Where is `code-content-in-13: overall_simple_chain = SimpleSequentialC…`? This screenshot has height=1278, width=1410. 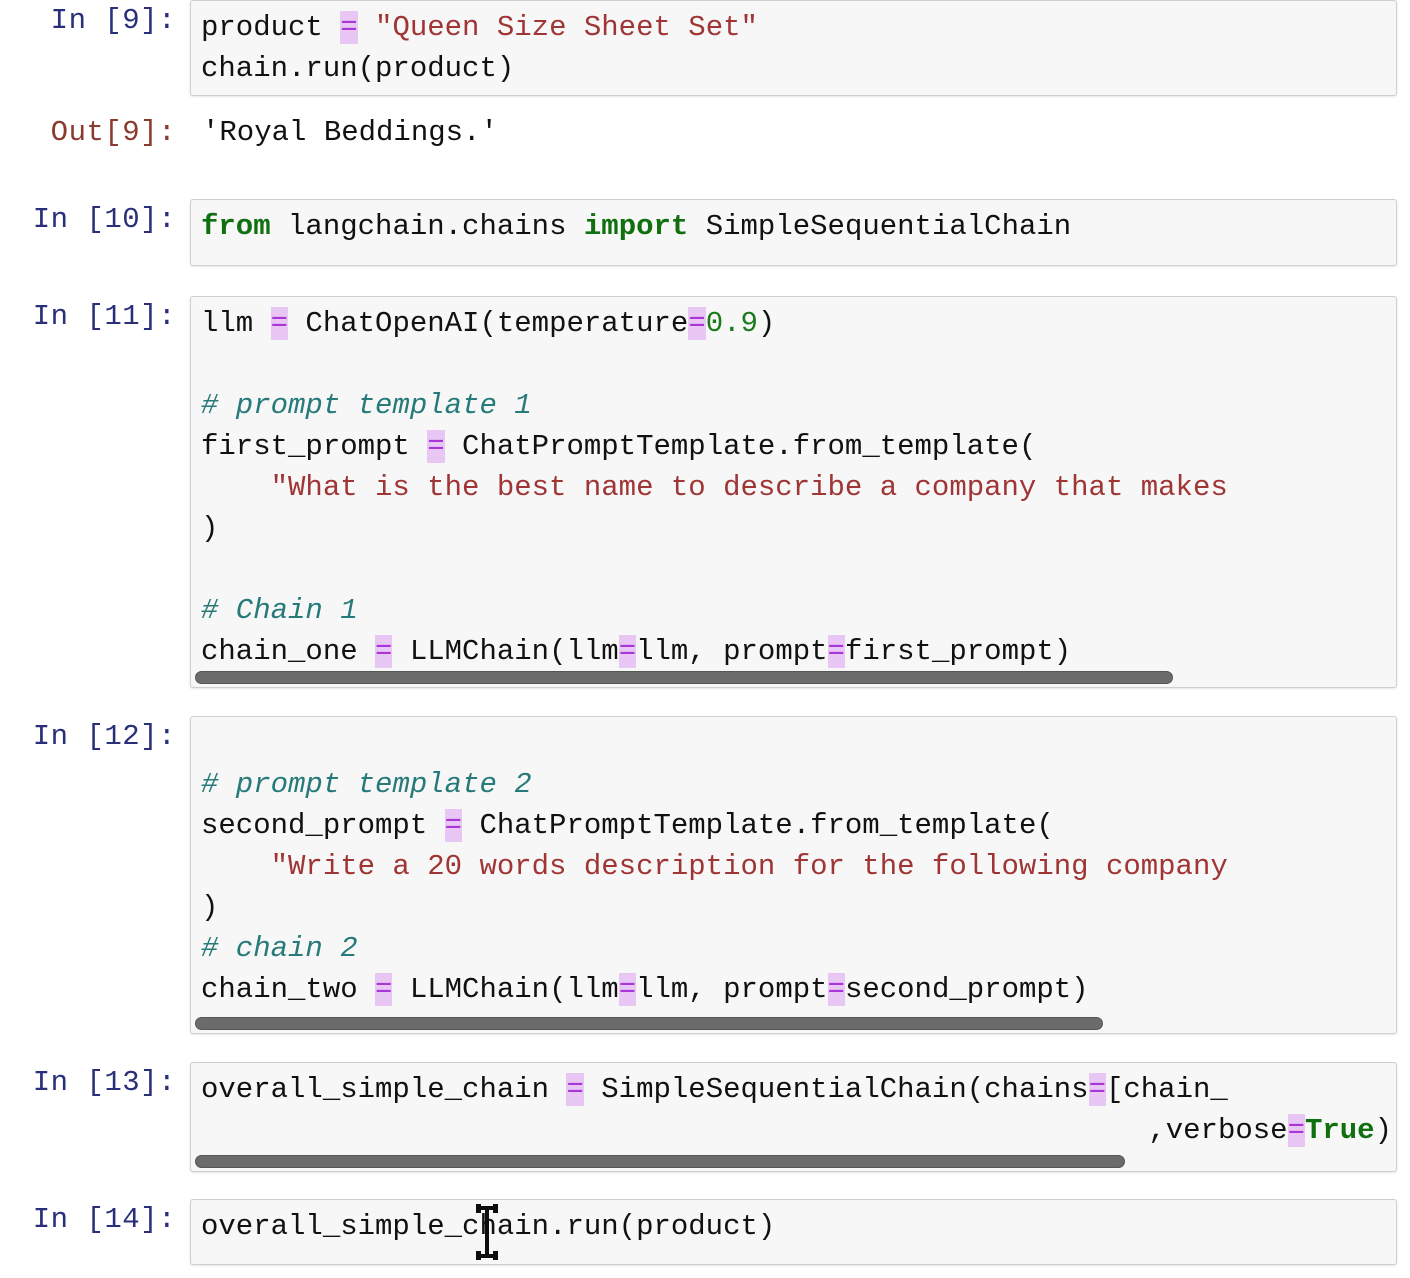 code-content-in-13: overall_simple_chain = SimpleSequentialC… is located at coordinates (793, 1110).